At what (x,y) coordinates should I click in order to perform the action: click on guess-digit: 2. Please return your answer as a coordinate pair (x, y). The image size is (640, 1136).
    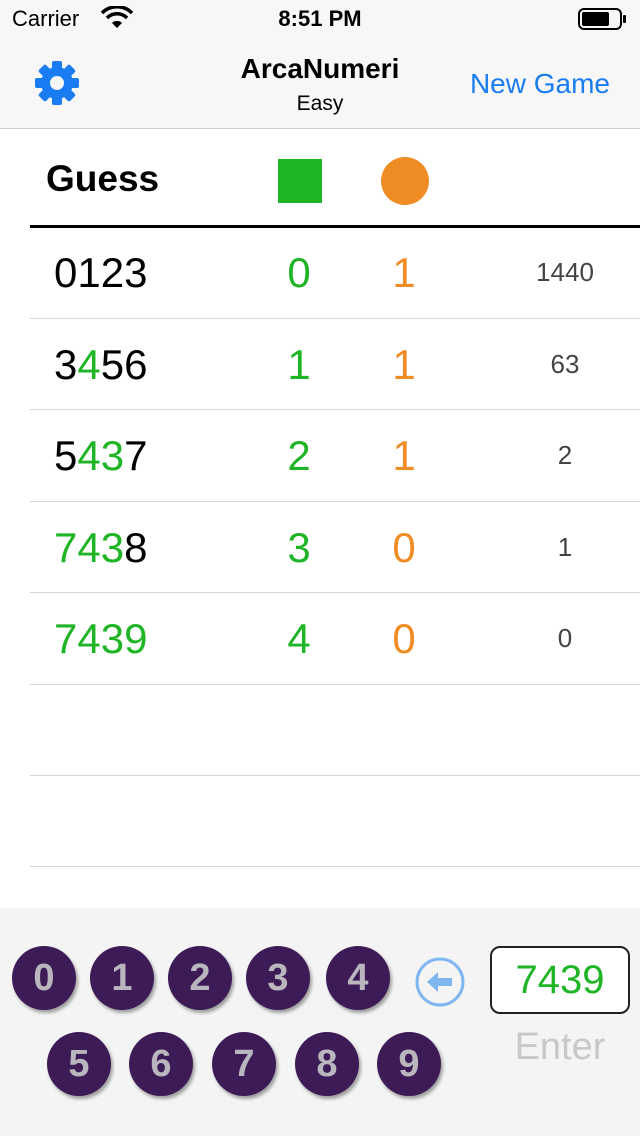
    Looking at the image, I should click on (112, 272).